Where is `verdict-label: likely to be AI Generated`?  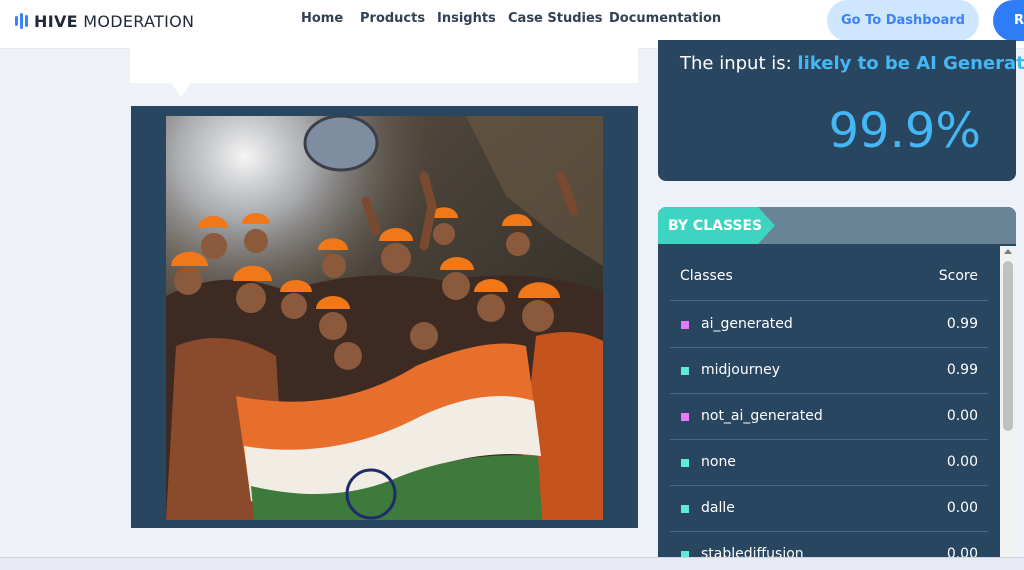 verdict-label: likely to be AI Generated is located at coordinates (910, 63).